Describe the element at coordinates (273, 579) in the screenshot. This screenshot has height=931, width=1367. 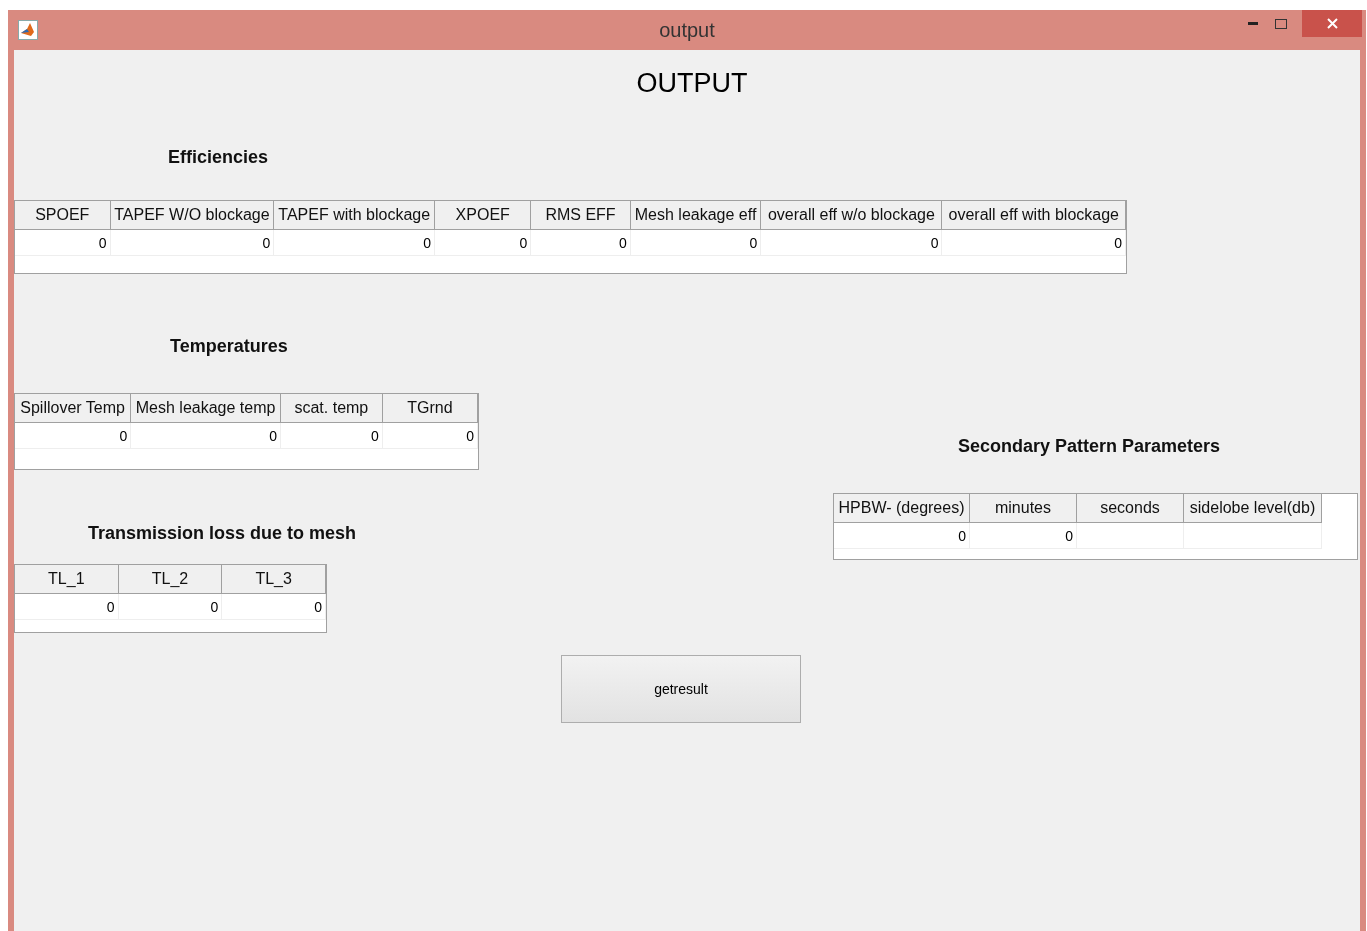
I see `column-header: TL_3` at that location.